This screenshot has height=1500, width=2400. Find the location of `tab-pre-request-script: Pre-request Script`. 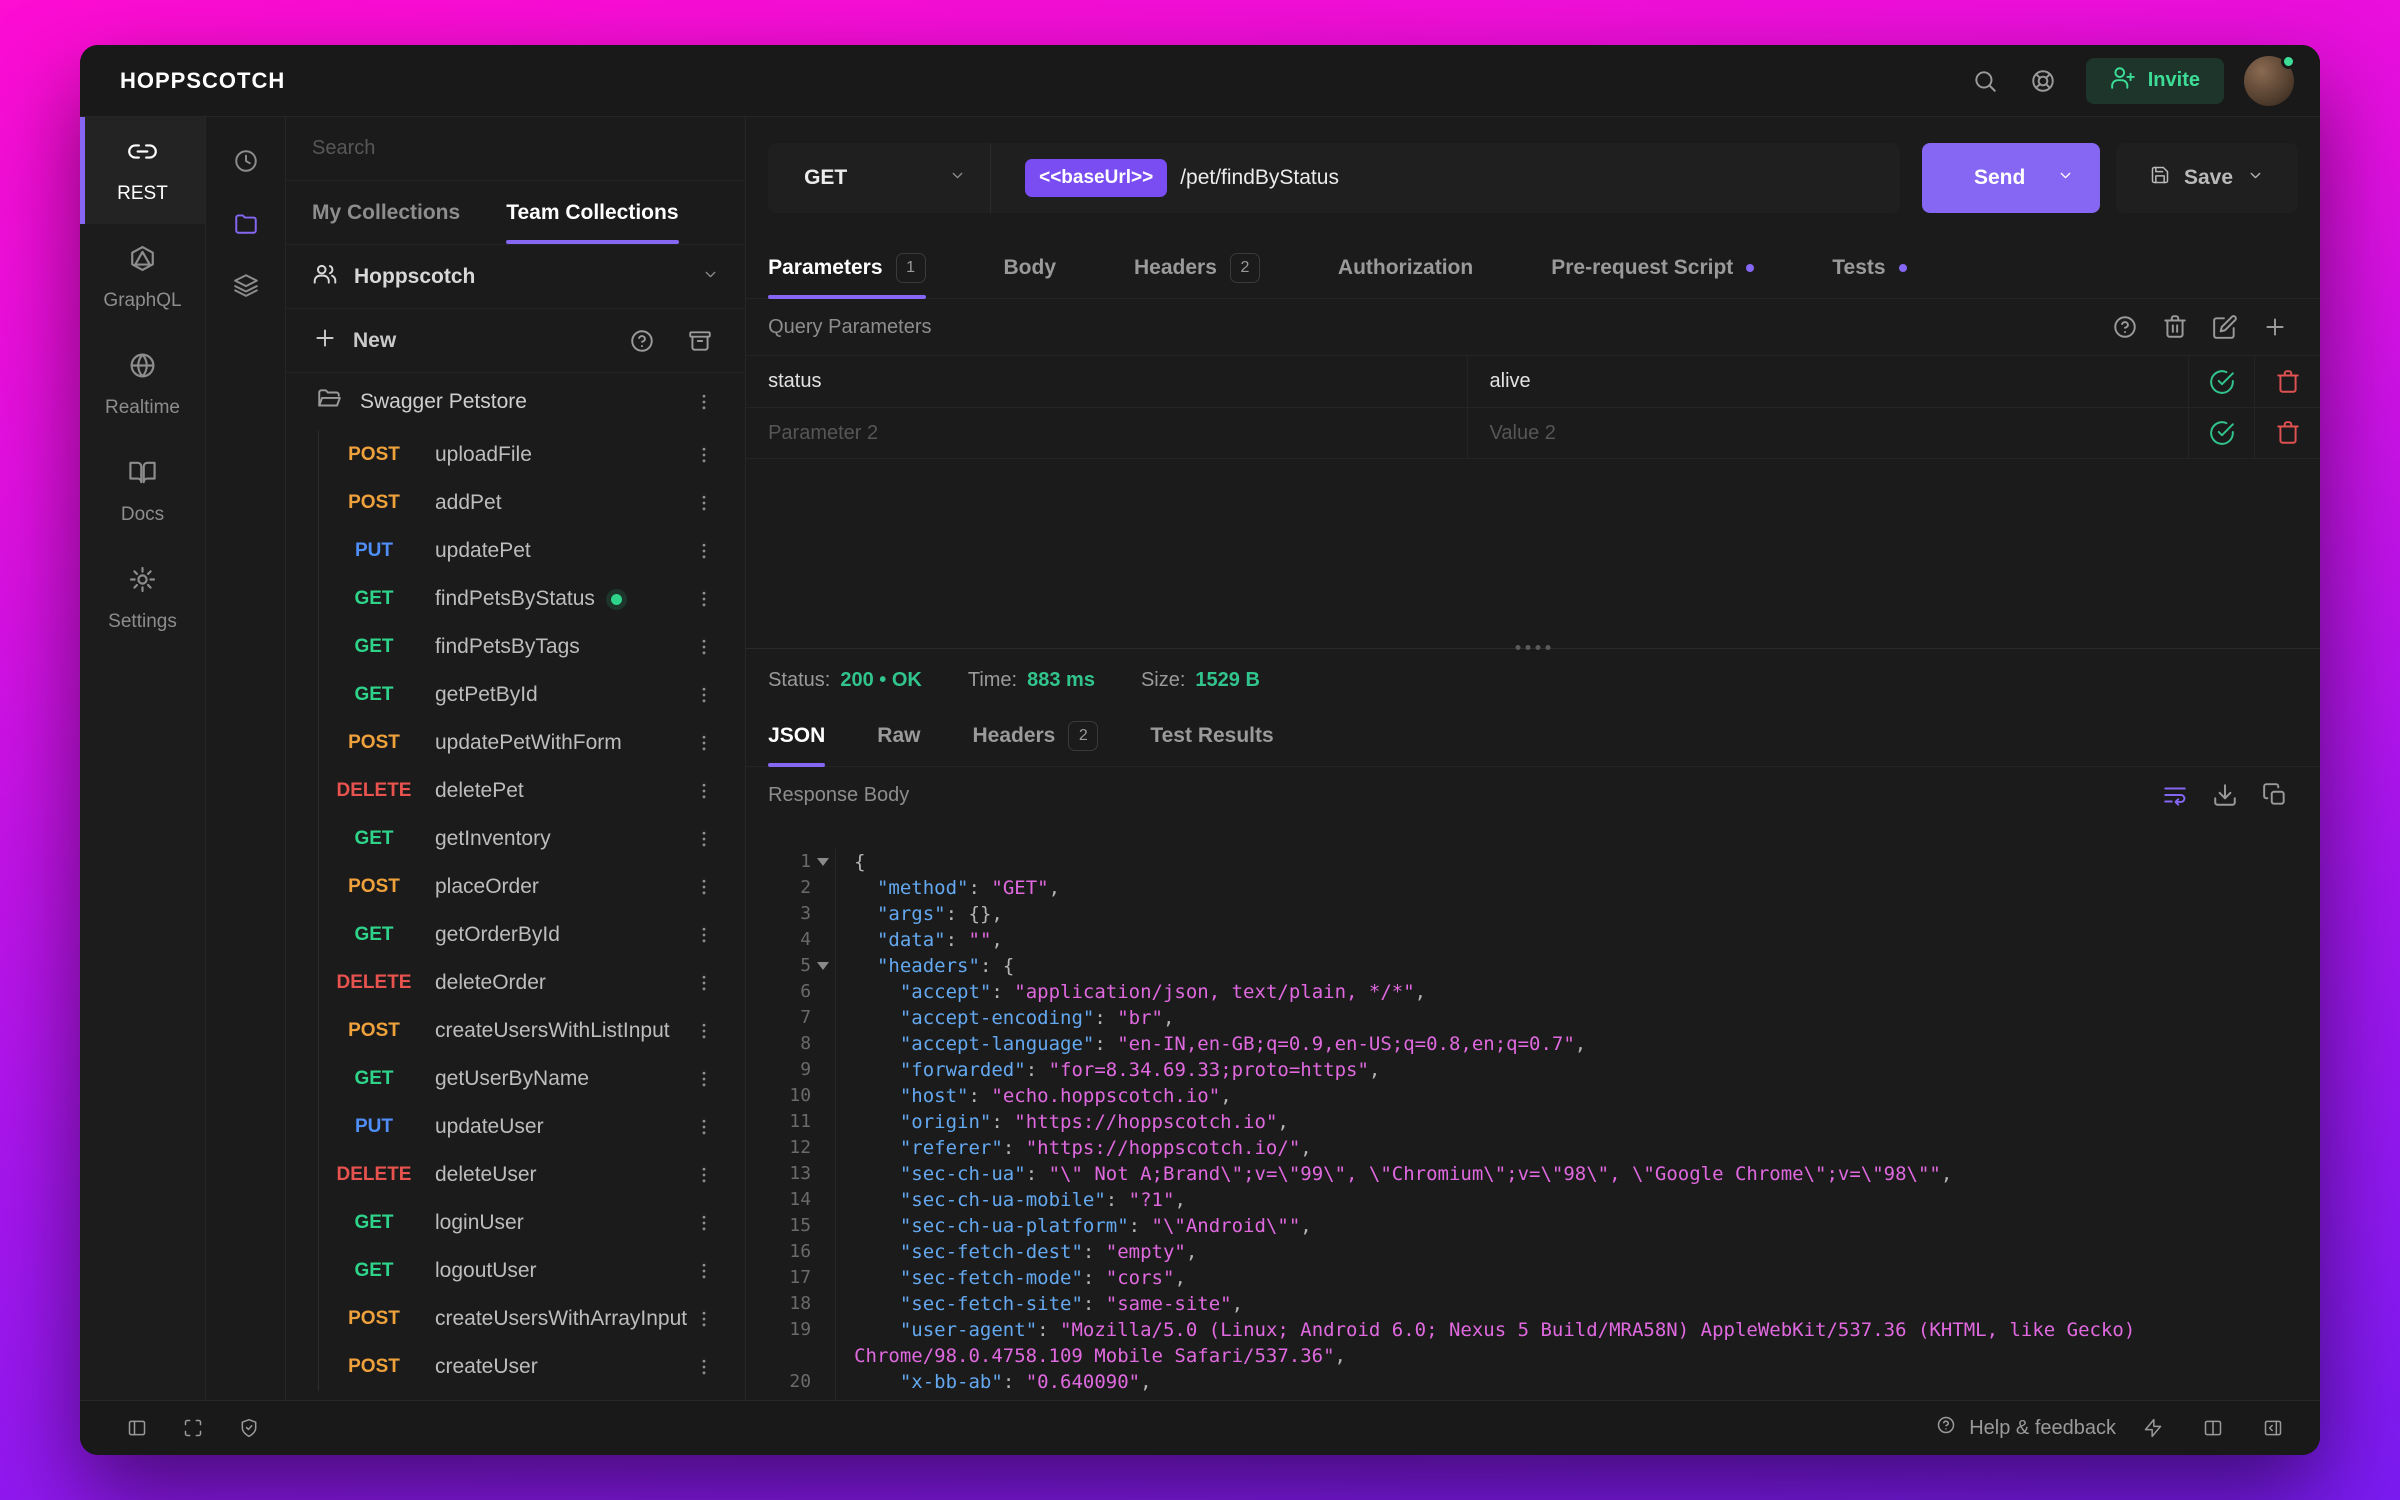

tab-pre-request-script: Pre-request Script is located at coordinates (1653, 267).